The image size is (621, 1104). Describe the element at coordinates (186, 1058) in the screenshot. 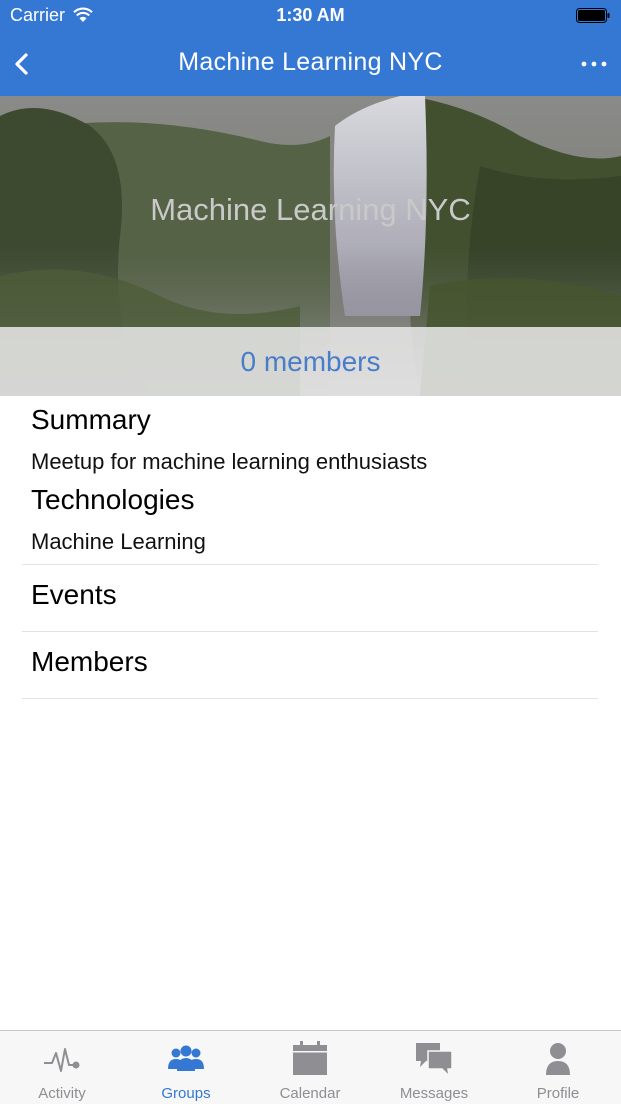

I see `groups-icon` at that location.